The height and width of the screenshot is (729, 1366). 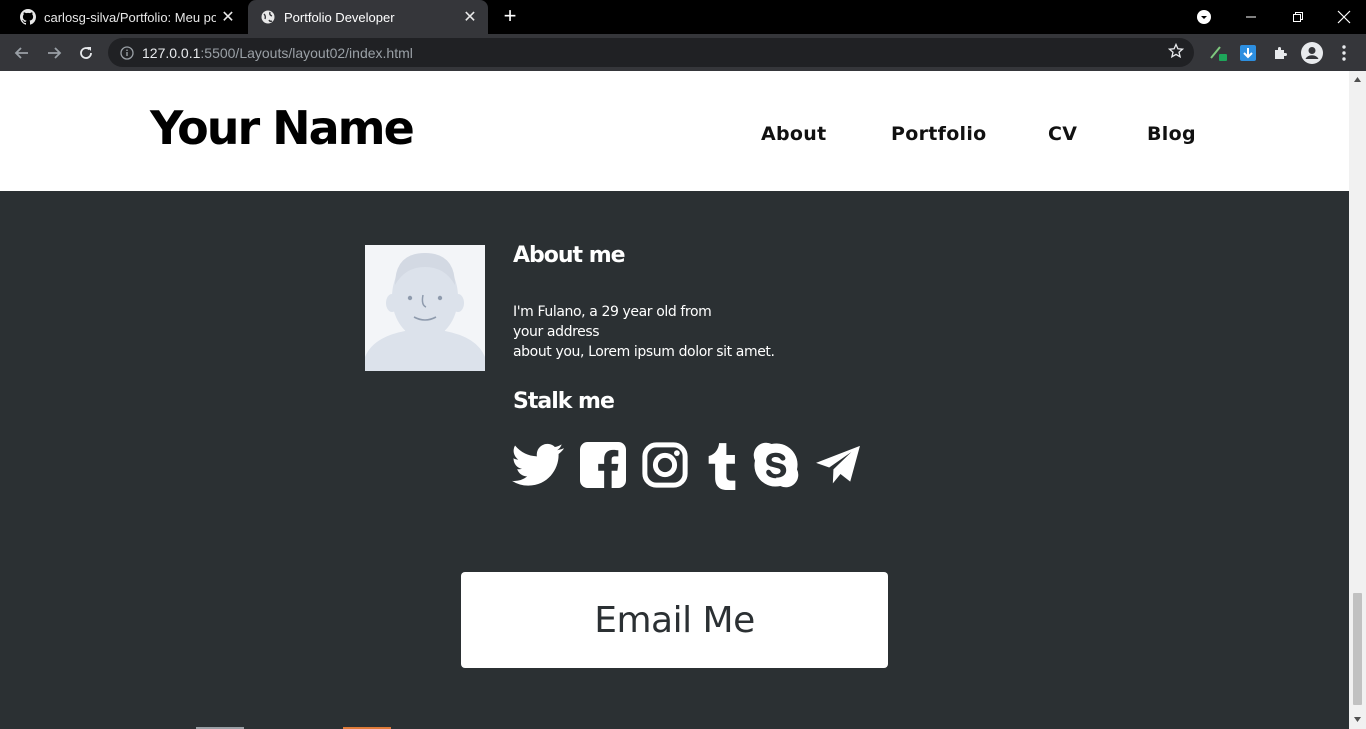 I want to click on about-heading: About me, so click(x=569, y=255).